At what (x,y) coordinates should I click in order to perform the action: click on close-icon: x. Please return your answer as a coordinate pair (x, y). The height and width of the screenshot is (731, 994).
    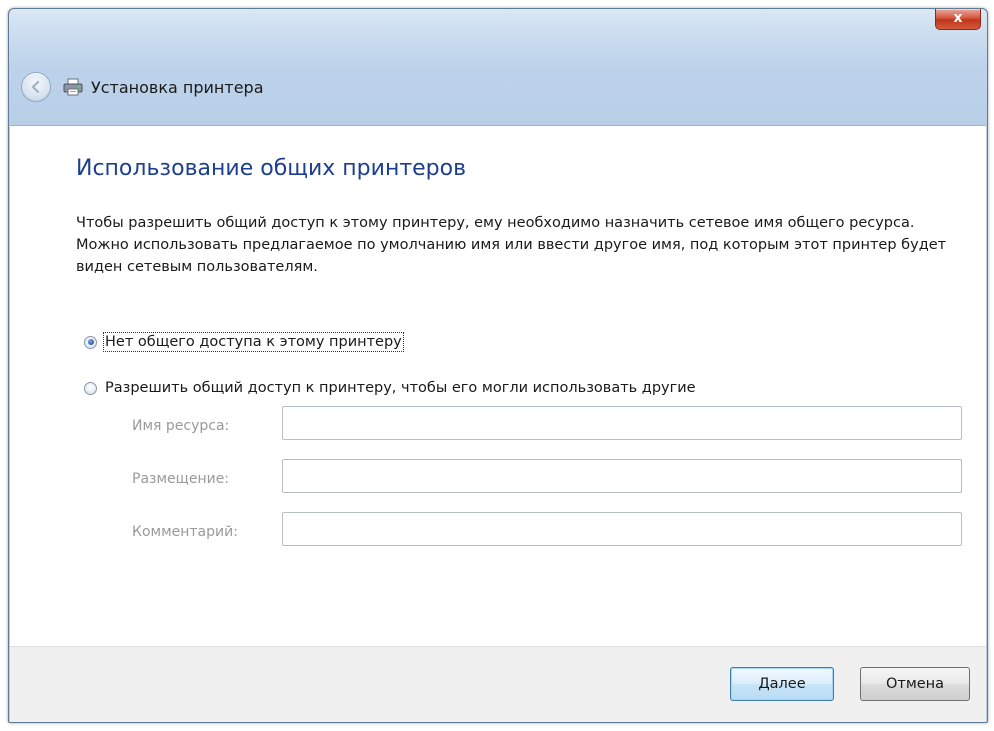
    Looking at the image, I should click on (958, 18).